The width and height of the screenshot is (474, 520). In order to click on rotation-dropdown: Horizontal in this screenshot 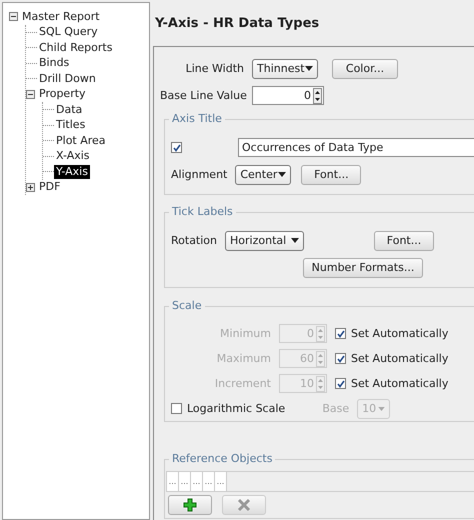, I will do `click(264, 240)`.